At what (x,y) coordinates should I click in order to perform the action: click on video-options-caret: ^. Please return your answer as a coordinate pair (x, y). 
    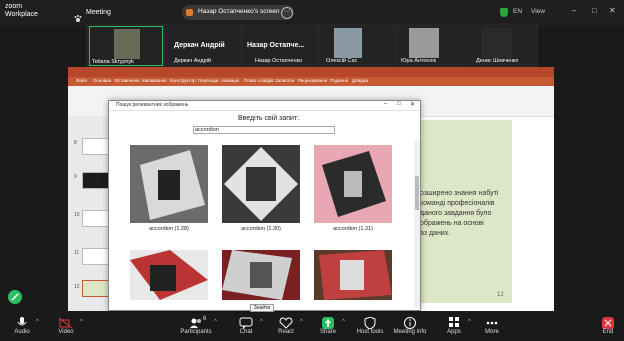
    Looking at the image, I should click on (81, 322).